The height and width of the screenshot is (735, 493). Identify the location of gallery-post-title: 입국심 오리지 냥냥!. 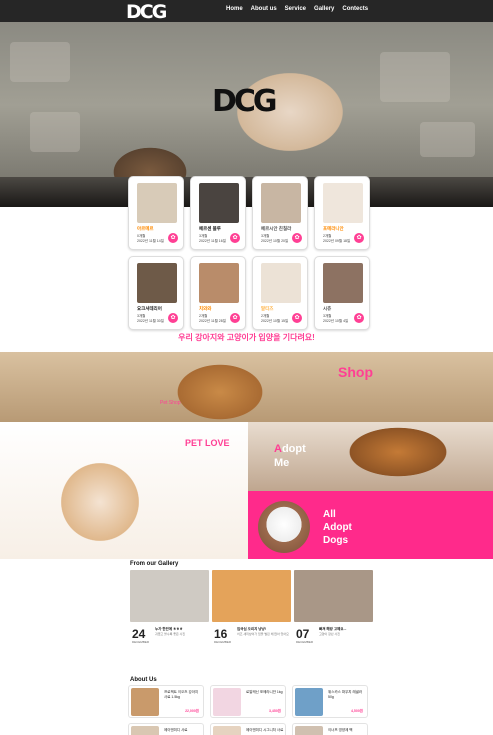
(251, 629).